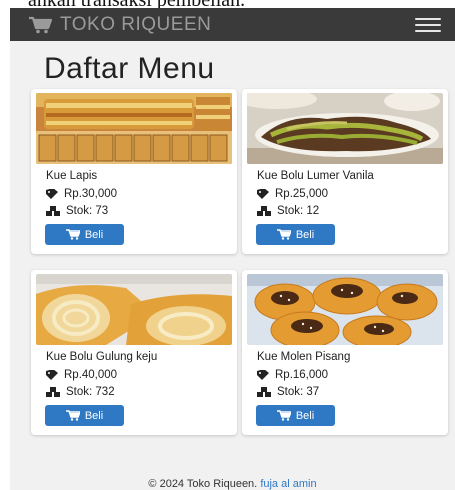 The width and height of the screenshot is (455, 490). I want to click on product-stock: Stok: 37, so click(288, 392).